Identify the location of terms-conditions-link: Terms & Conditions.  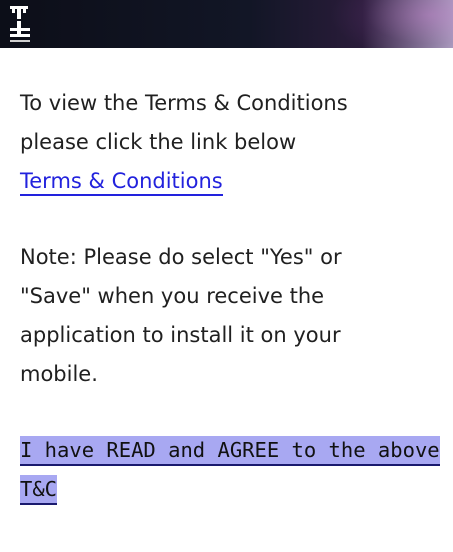
(121, 182).